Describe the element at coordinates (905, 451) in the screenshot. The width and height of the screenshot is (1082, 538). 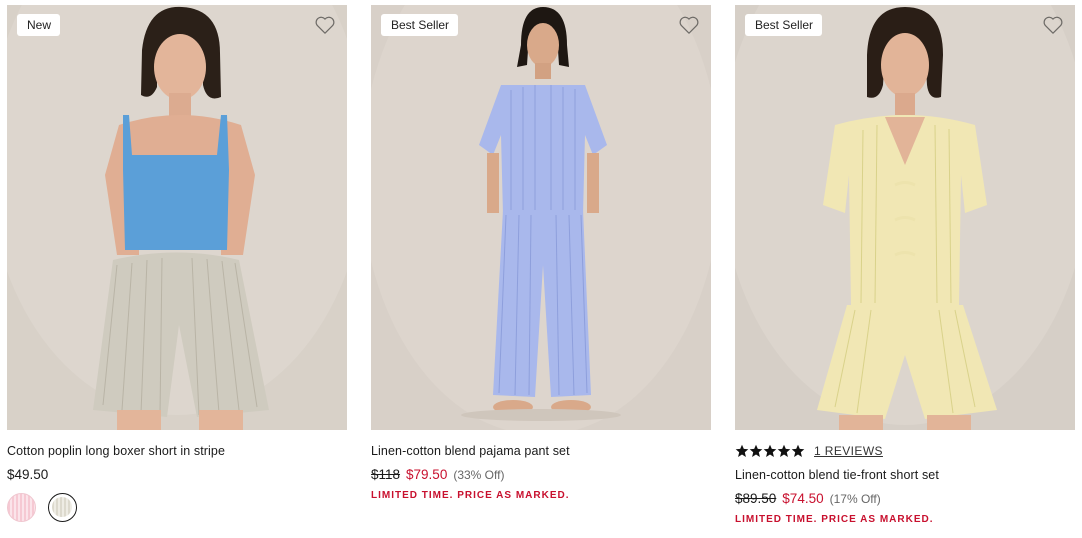
I see `product-rating: 1 REVIEWS` at that location.